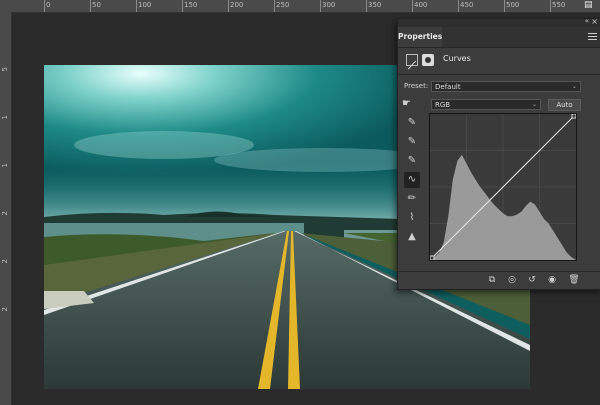 The image size is (600, 405). I want to click on ruler-label: 450, so click(467, 5).